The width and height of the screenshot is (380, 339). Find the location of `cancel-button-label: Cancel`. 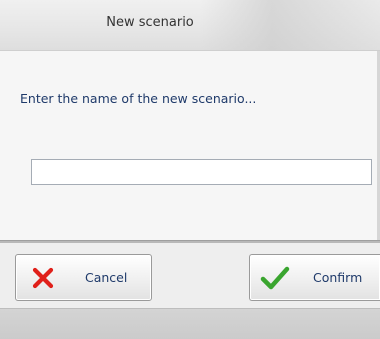

cancel-button-label: Cancel is located at coordinates (106, 277).